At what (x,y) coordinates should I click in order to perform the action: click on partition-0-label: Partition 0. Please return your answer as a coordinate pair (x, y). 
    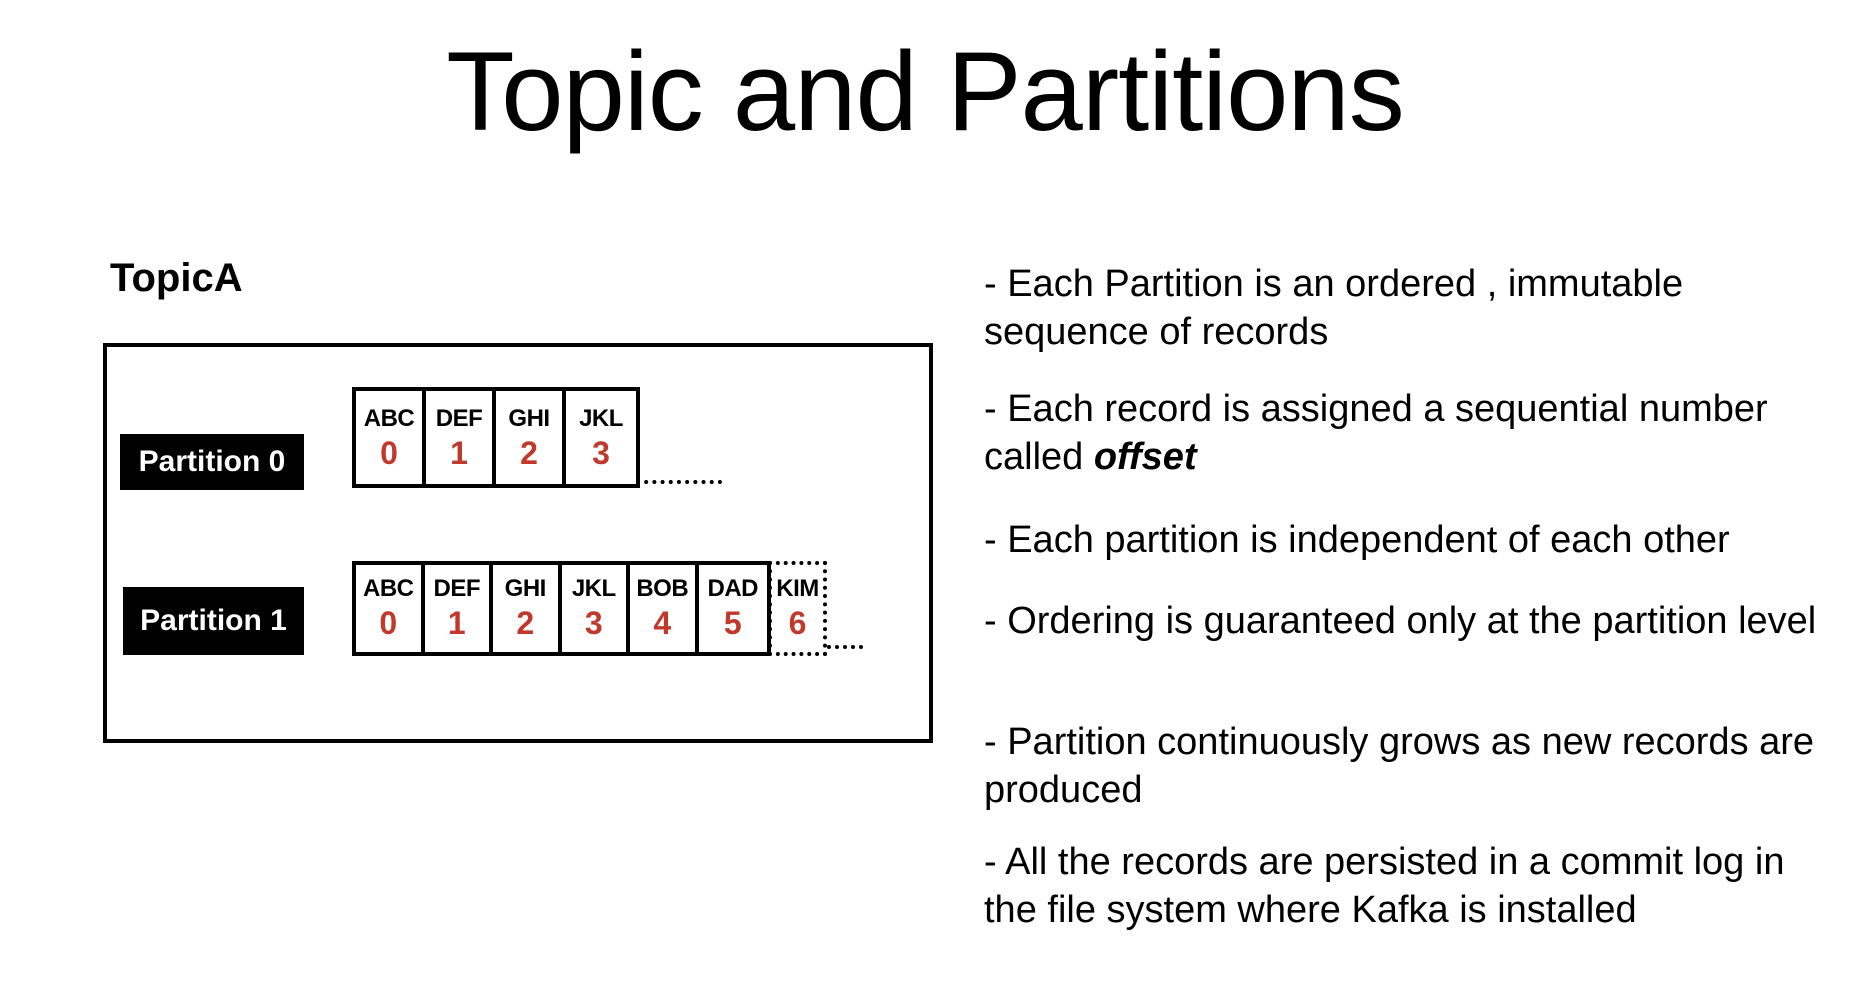
    Looking at the image, I should click on (212, 462).